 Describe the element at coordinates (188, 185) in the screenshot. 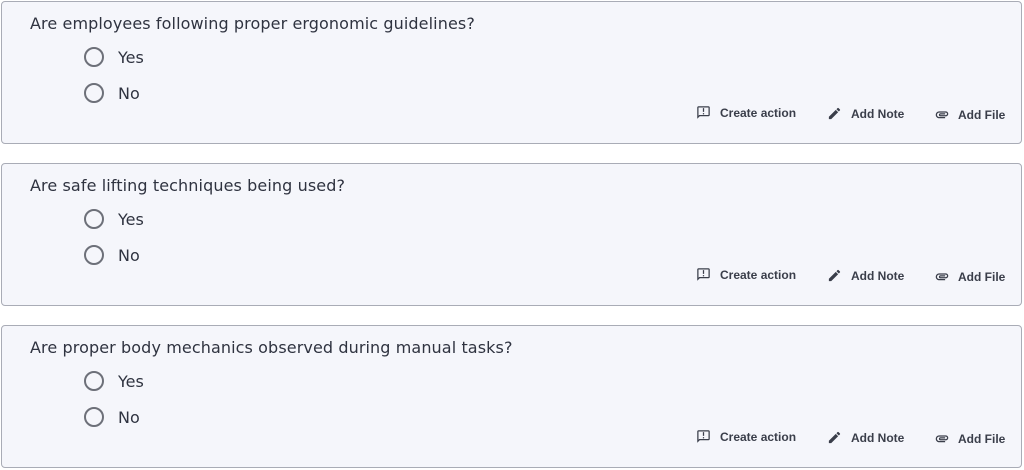

I see `question-text: Are safe lifting techniques being used?` at that location.